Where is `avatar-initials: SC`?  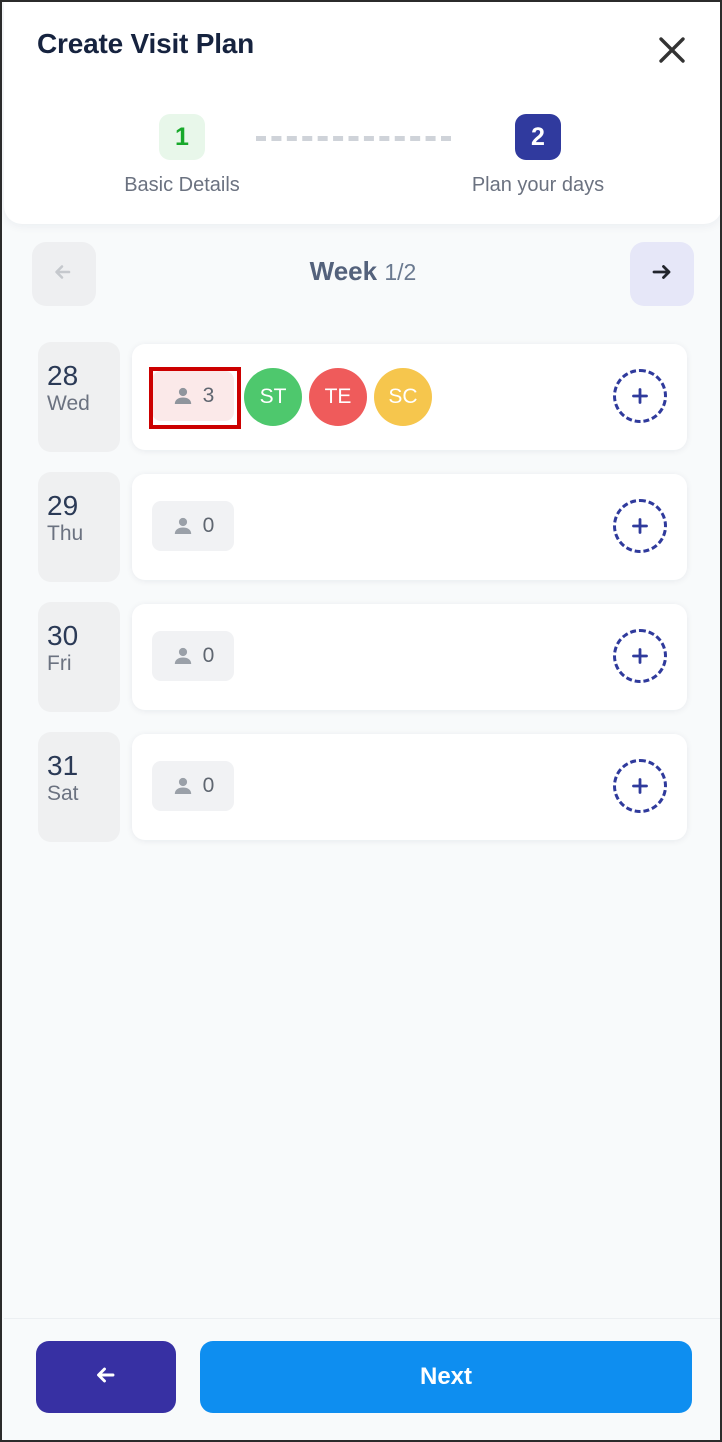 avatar-initials: SC is located at coordinates (403, 396).